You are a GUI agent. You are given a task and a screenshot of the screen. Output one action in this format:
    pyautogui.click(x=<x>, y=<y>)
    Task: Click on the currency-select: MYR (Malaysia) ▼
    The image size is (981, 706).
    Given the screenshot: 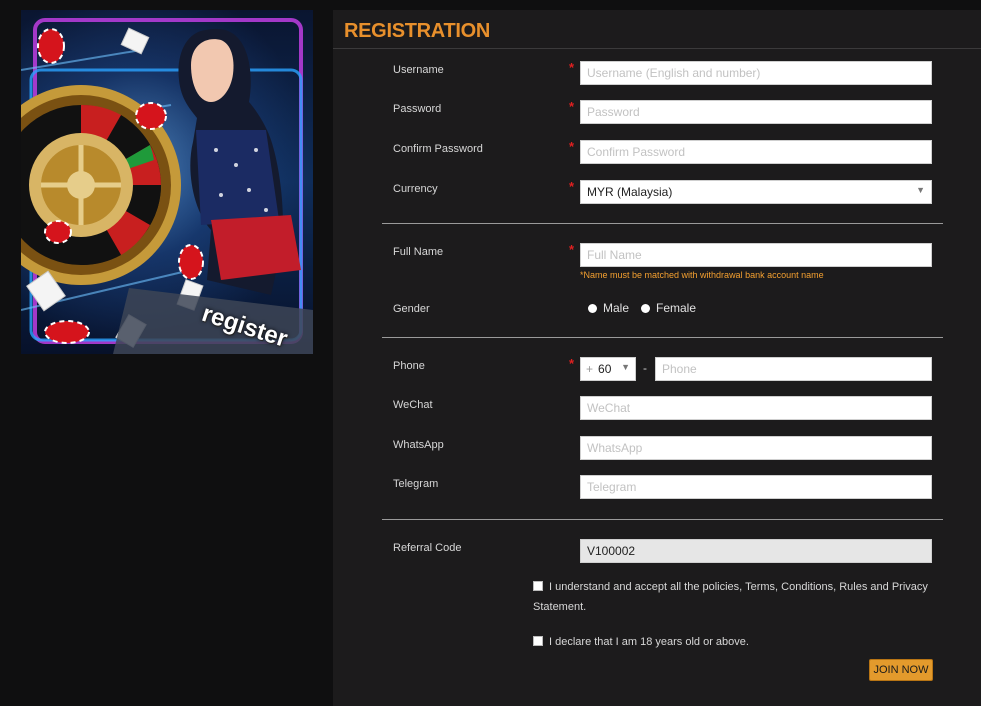 What is the action you would take?
    pyautogui.click(x=756, y=192)
    